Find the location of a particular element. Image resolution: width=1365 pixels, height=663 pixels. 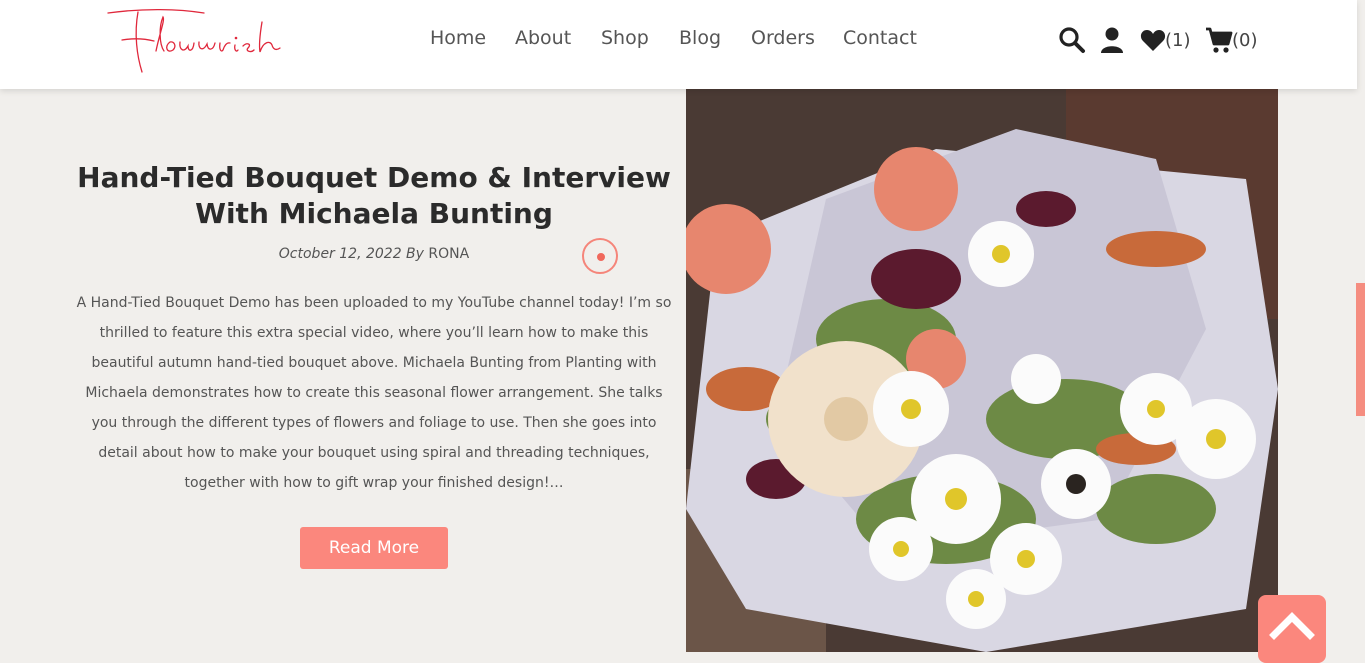

heart-icon is located at coordinates (1153, 40).